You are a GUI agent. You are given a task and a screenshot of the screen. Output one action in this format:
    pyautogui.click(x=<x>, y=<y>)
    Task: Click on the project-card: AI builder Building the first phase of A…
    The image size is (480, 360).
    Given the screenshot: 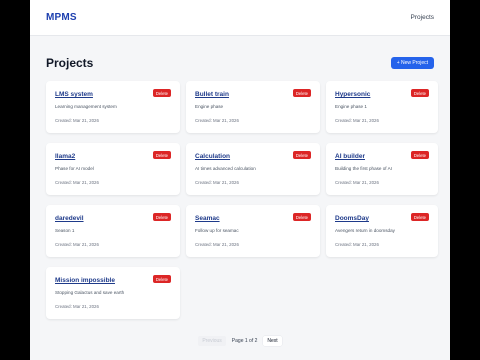 What is the action you would take?
    pyautogui.click(x=382, y=169)
    